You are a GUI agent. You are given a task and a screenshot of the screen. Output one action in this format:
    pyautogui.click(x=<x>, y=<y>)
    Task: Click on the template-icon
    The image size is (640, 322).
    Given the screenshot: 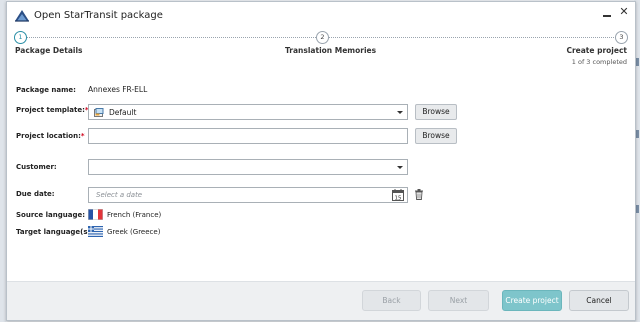 What is the action you would take?
    pyautogui.click(x=99, y=112)
    